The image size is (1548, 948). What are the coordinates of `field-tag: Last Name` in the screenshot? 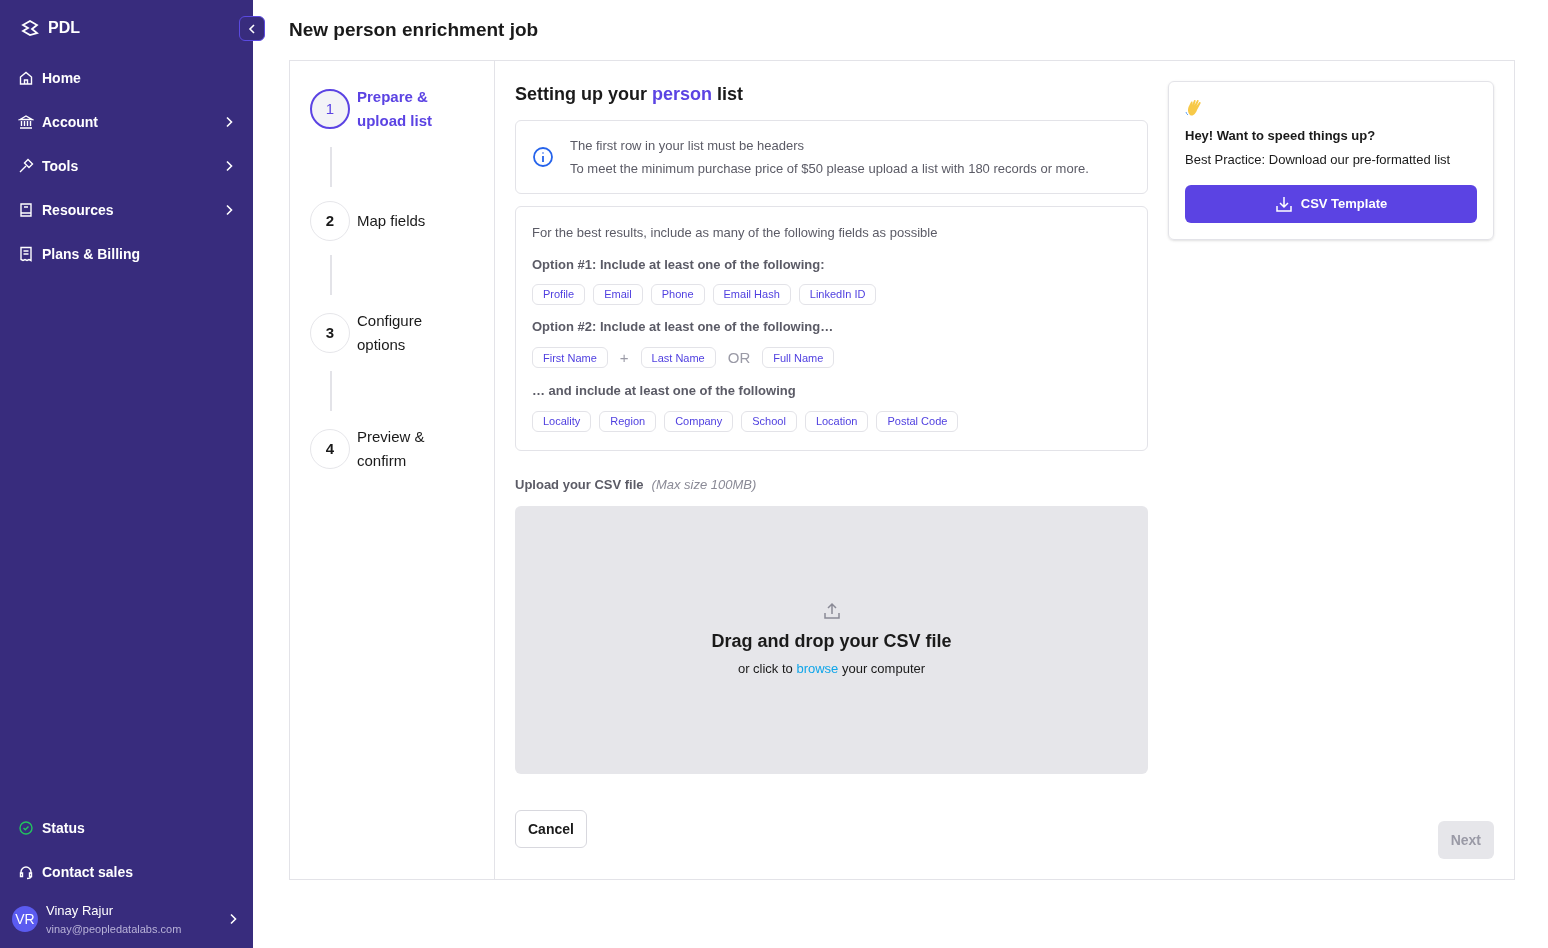 It's located at (678, 358).